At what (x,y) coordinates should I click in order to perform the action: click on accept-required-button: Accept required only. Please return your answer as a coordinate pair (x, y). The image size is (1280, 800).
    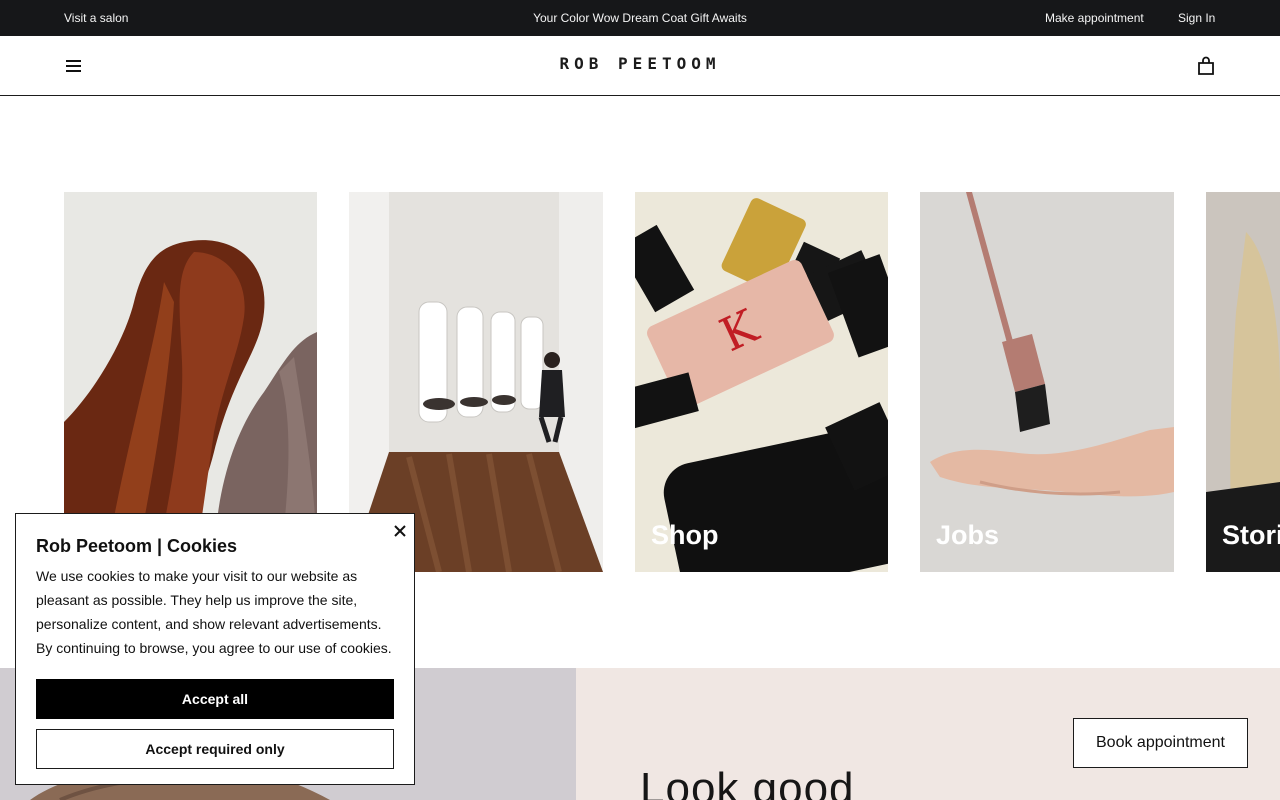
    Looking at the image, I should click on (215, 749).